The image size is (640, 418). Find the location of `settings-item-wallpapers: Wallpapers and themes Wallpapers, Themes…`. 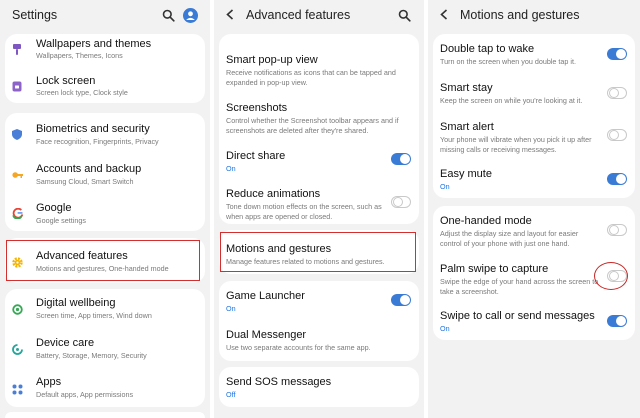

settings-item-wallpapers: Wallpapers and themes Wallpapers, Themes… is located at coordinates (105, 51).